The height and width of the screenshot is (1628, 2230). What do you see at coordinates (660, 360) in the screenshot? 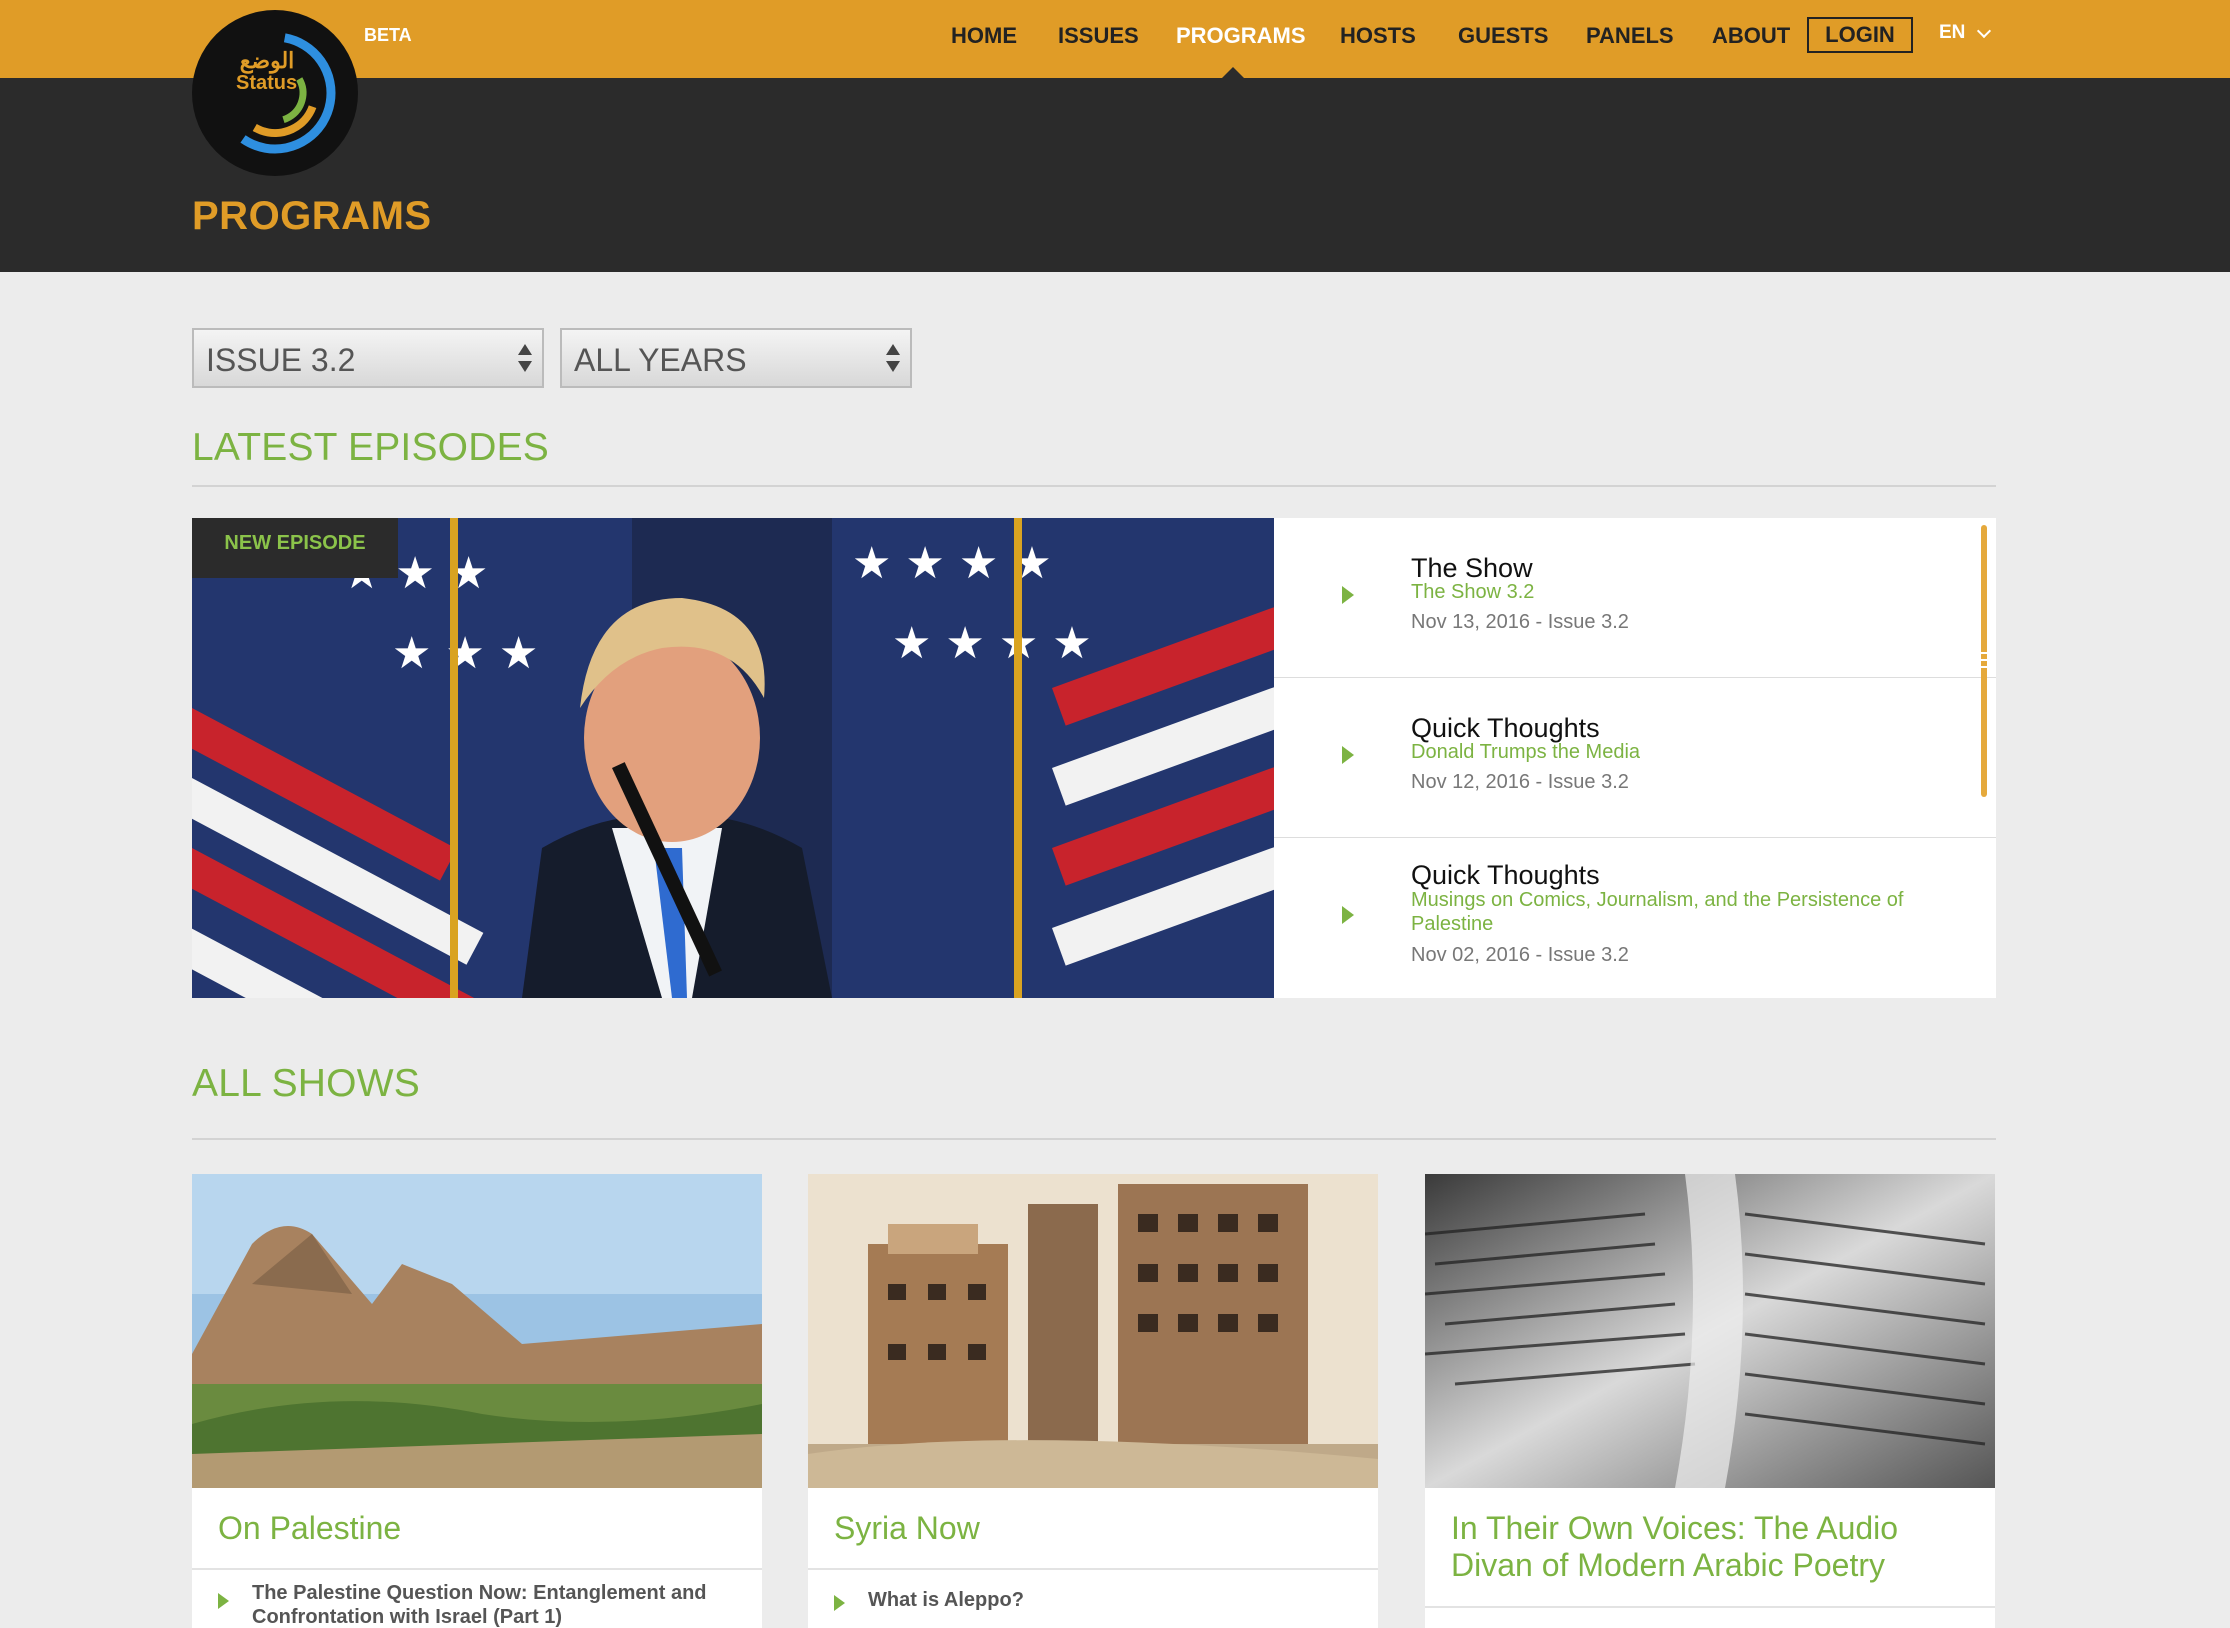
I see `year-select-value: ALL YEARS` at bounding box center [660, 360].